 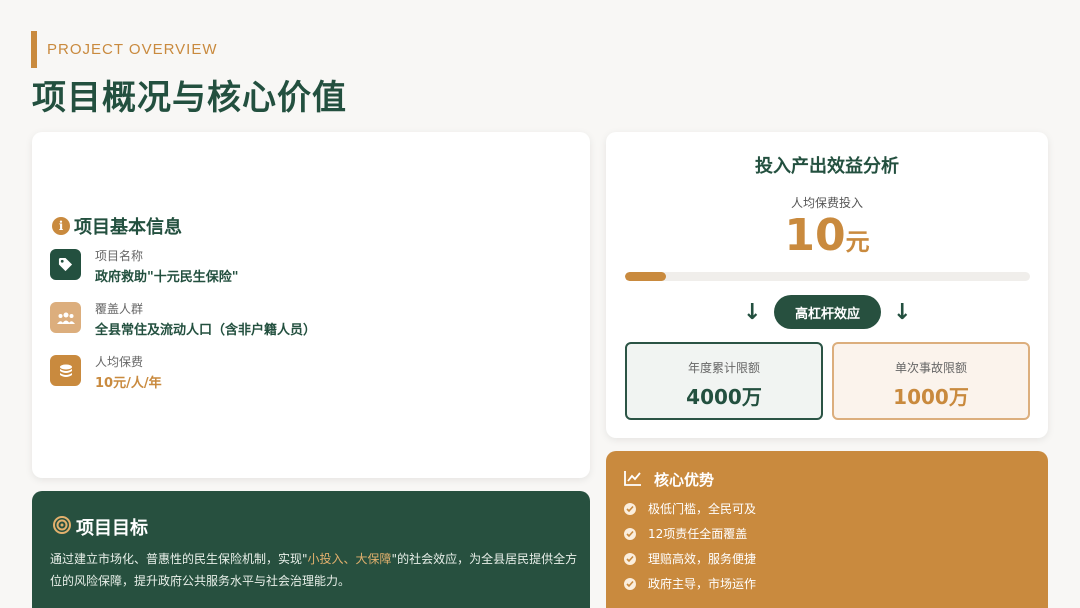 What do you see at coordinates (112, 528) in the screenshot?
I see `goal-title: 项目目标` at bounding box center [112, 528].